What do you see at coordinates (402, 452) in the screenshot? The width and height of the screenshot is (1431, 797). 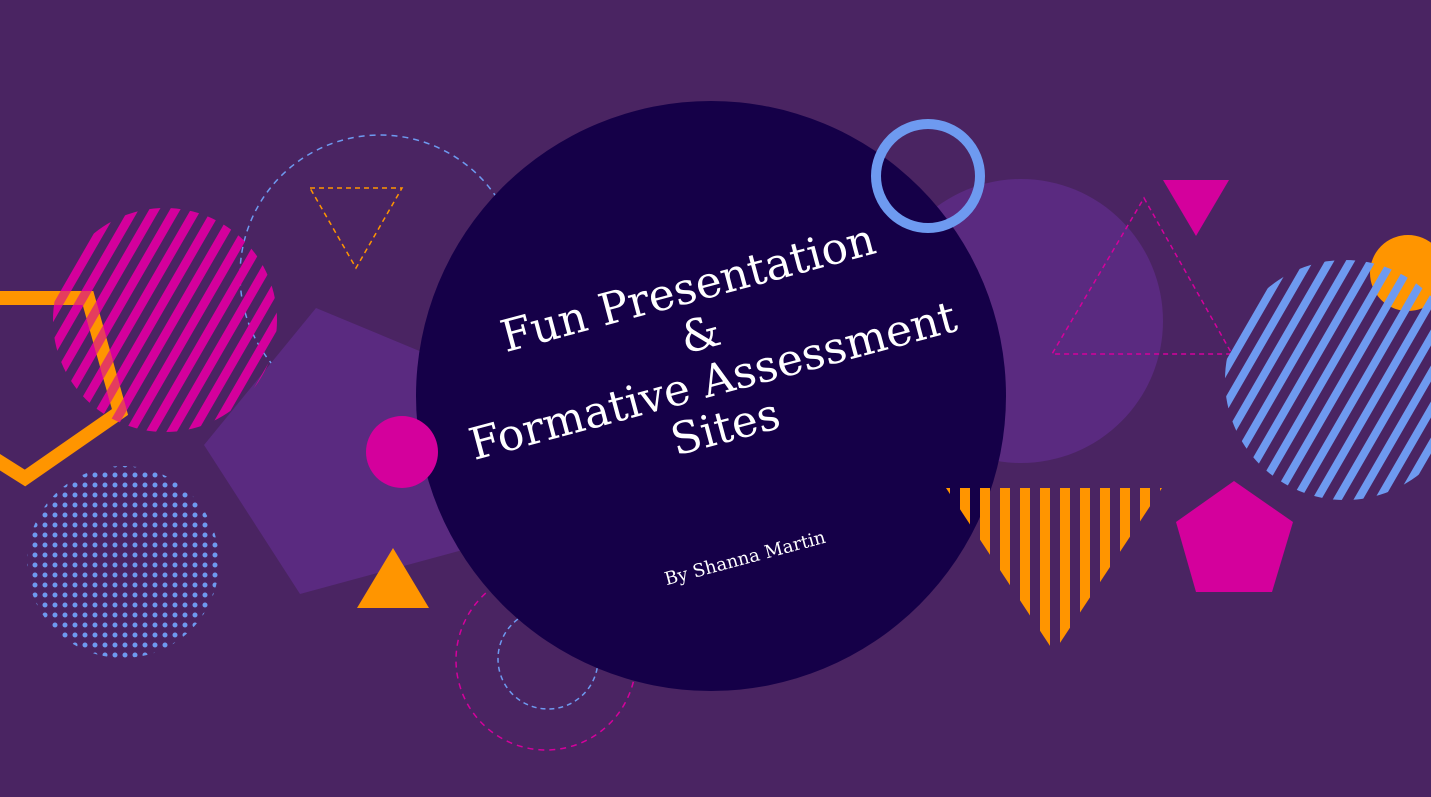 I see `magenta-circle-icon` at bounding box center [402, 452].